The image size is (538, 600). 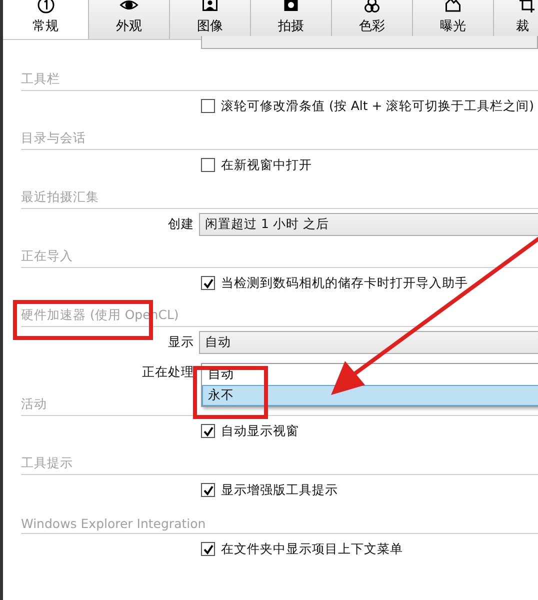 What do you see at coordinates (370, 395) in the screenshot?
I see `dropdown-option: 永不` at bounding box center [370, 395].